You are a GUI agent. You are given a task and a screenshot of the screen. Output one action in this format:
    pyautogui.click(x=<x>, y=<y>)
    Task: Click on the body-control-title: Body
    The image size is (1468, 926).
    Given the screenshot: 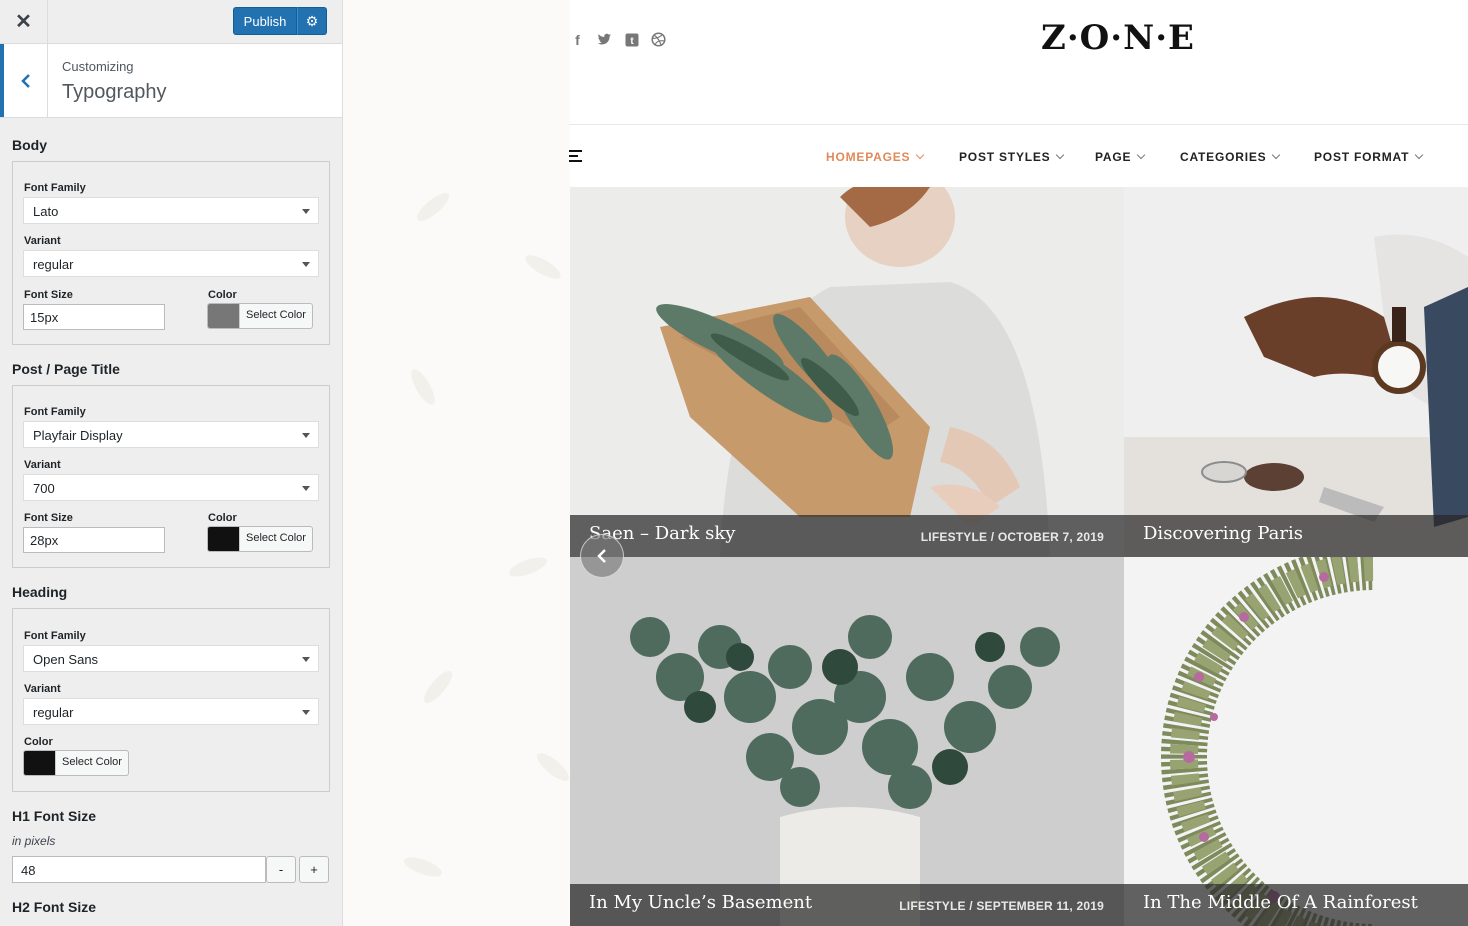 What is the action you would take?
    pyautogui.click(x=29, y=145)
    